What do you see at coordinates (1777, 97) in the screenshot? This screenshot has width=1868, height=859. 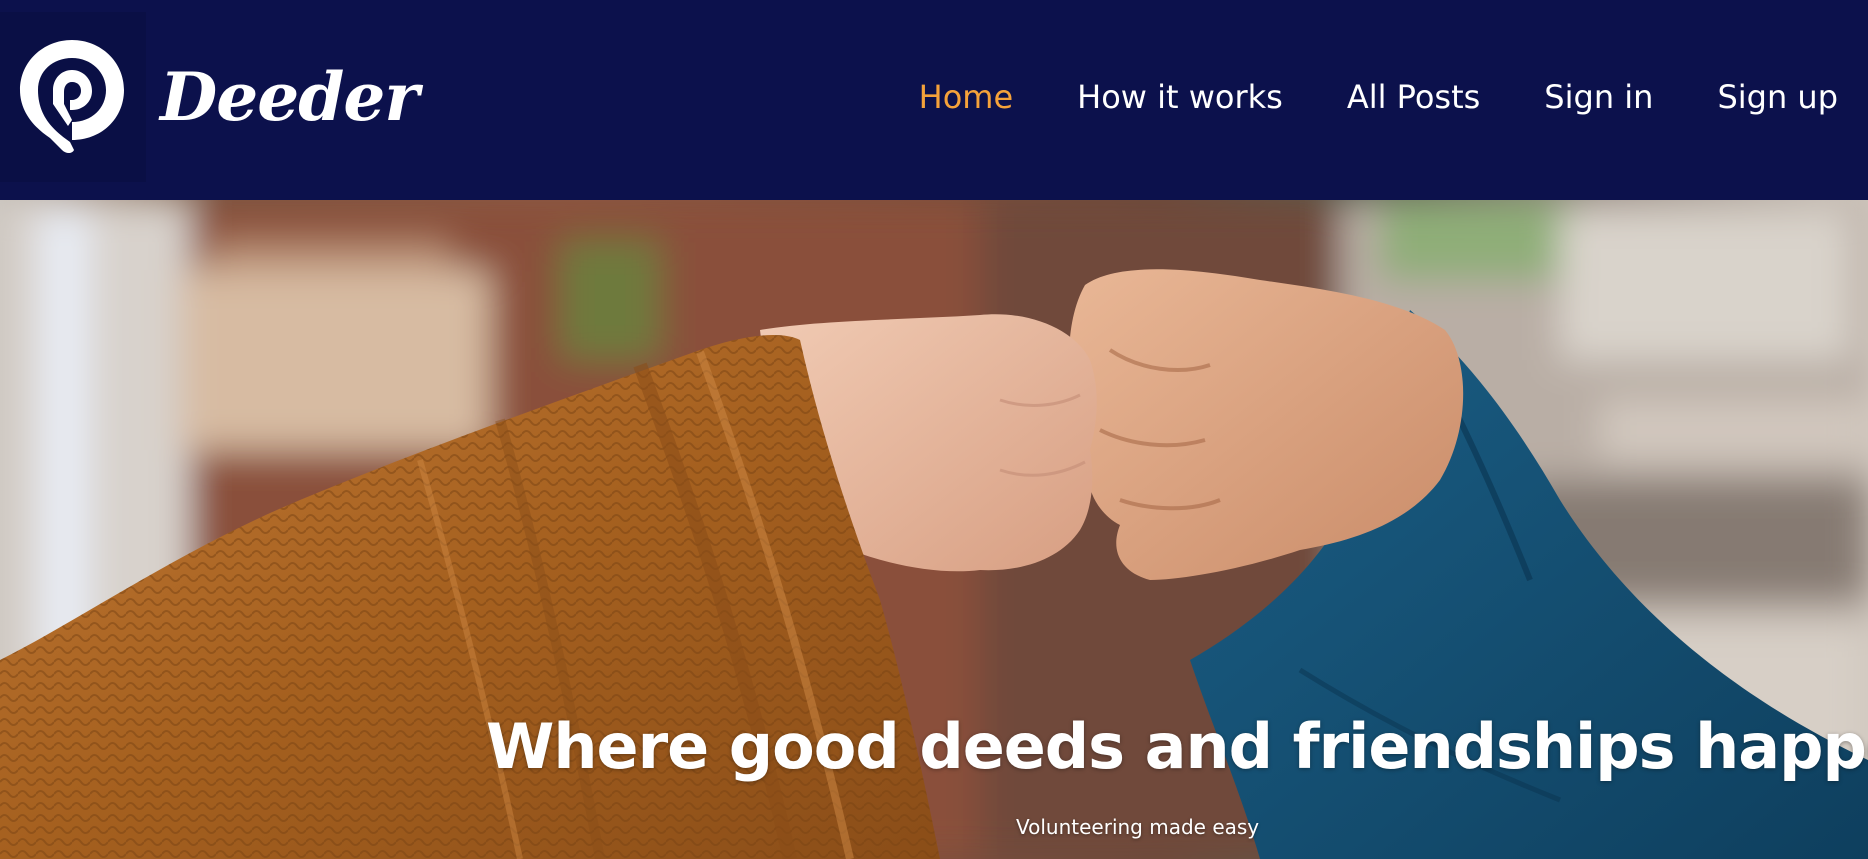 I see `nav-sign-up-link: Sign up` at bounding box center [1777, 97].